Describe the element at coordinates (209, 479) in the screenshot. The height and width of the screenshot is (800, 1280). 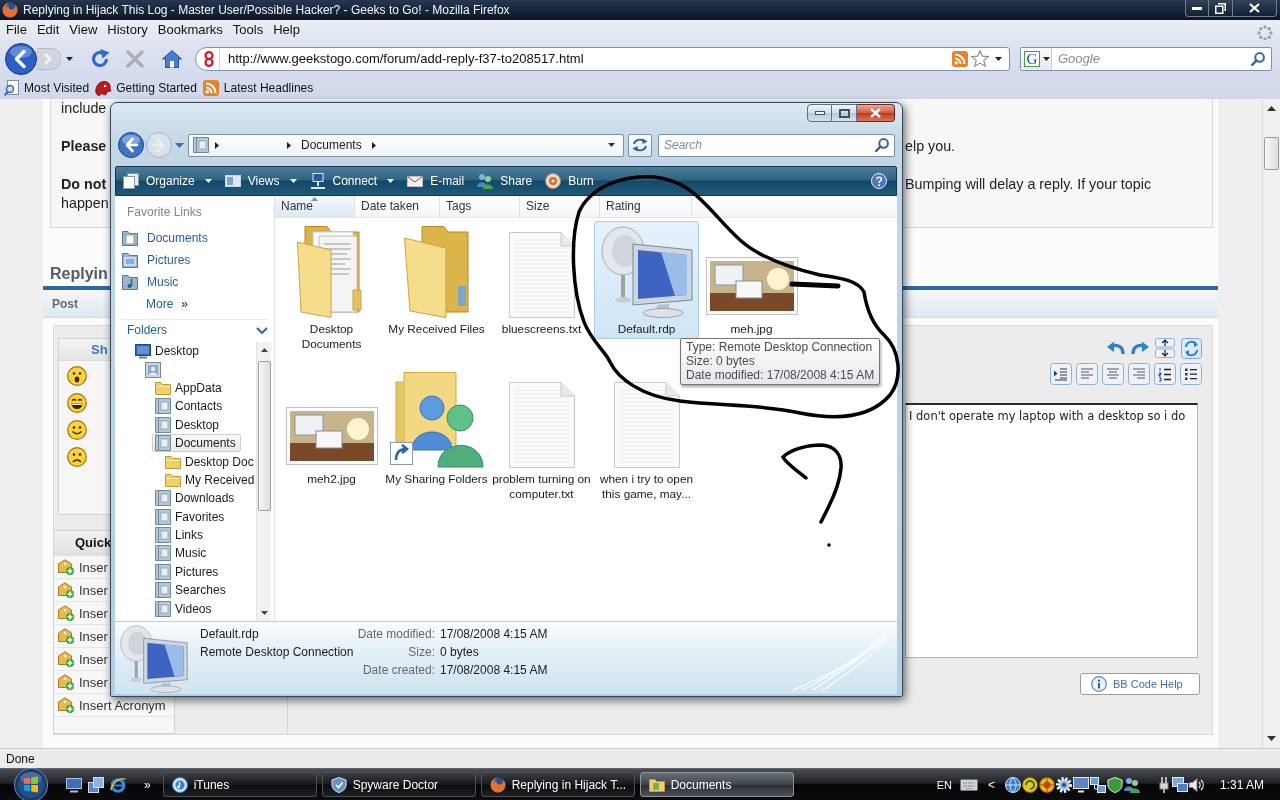
I see `tree-item: My Received` at that location.